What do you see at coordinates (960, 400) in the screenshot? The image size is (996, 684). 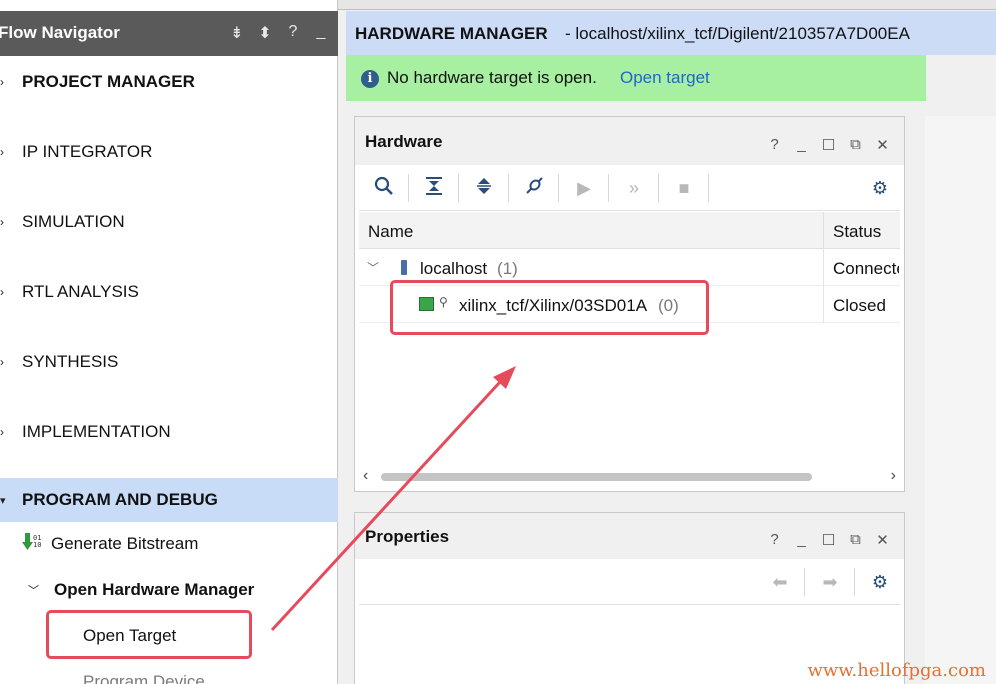 I see `workspace-background` at bounding box center [960, 400].